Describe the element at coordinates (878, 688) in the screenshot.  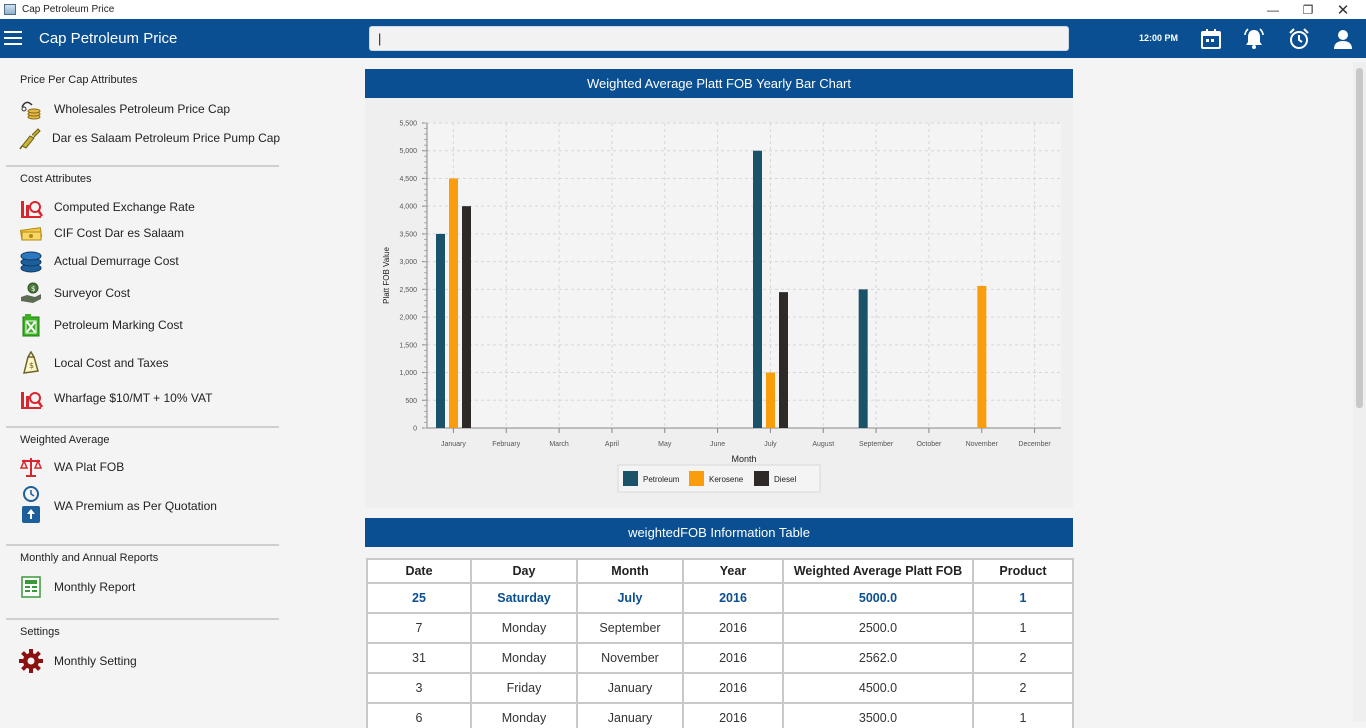
I see `table-cell: 4500.0` at that location.